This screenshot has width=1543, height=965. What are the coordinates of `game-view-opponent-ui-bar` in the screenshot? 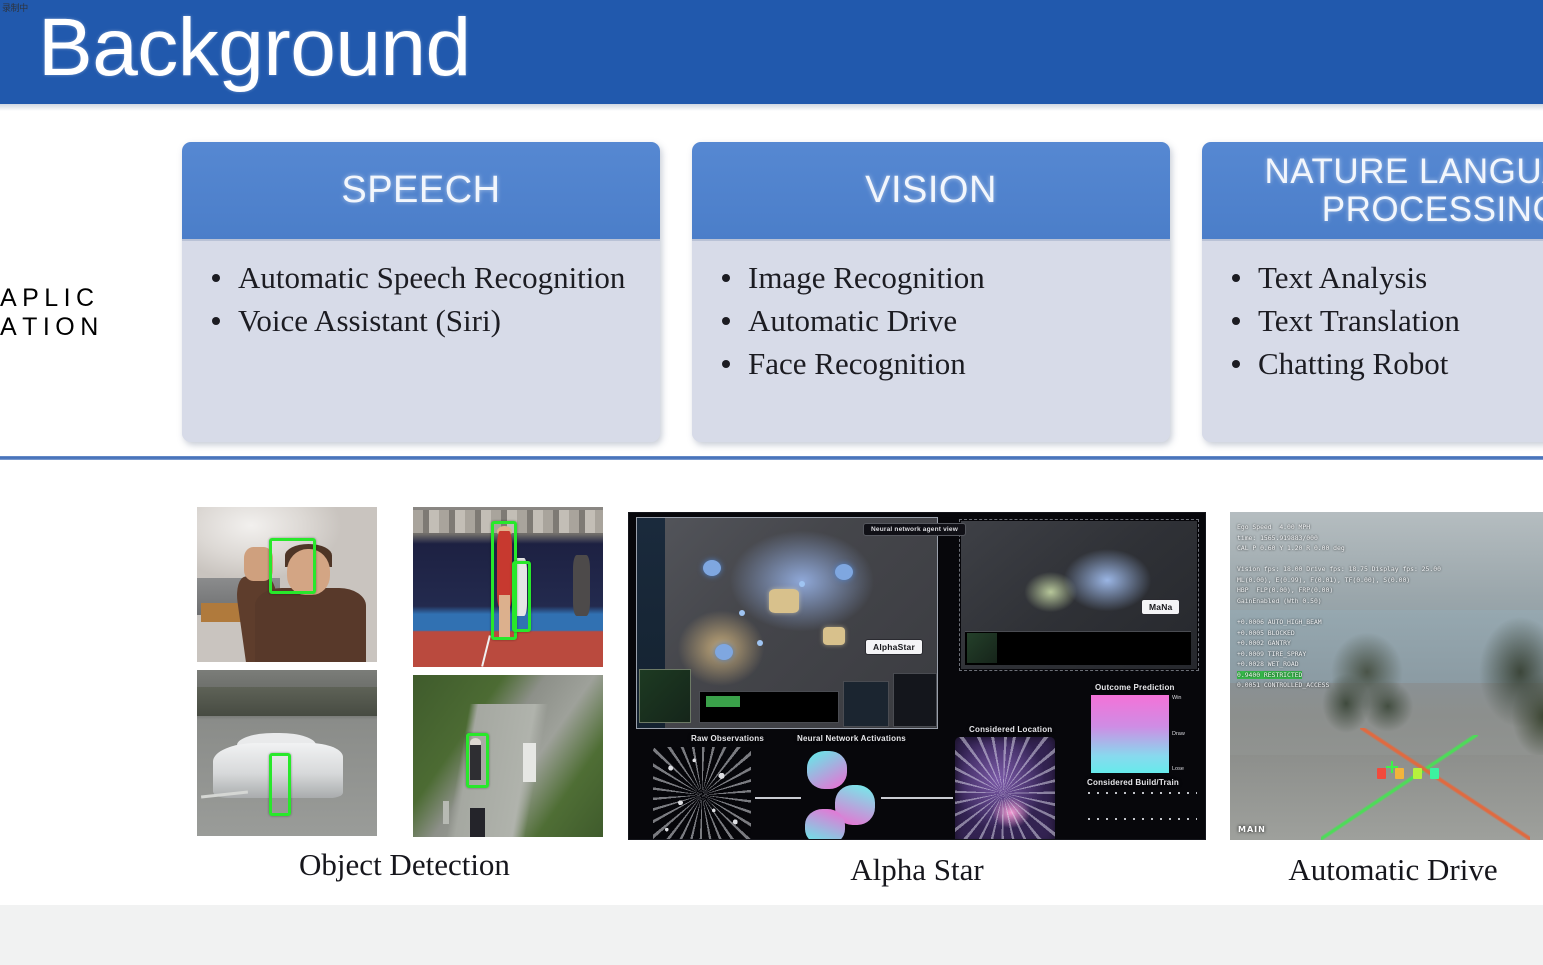 It's located at (1078, 648).